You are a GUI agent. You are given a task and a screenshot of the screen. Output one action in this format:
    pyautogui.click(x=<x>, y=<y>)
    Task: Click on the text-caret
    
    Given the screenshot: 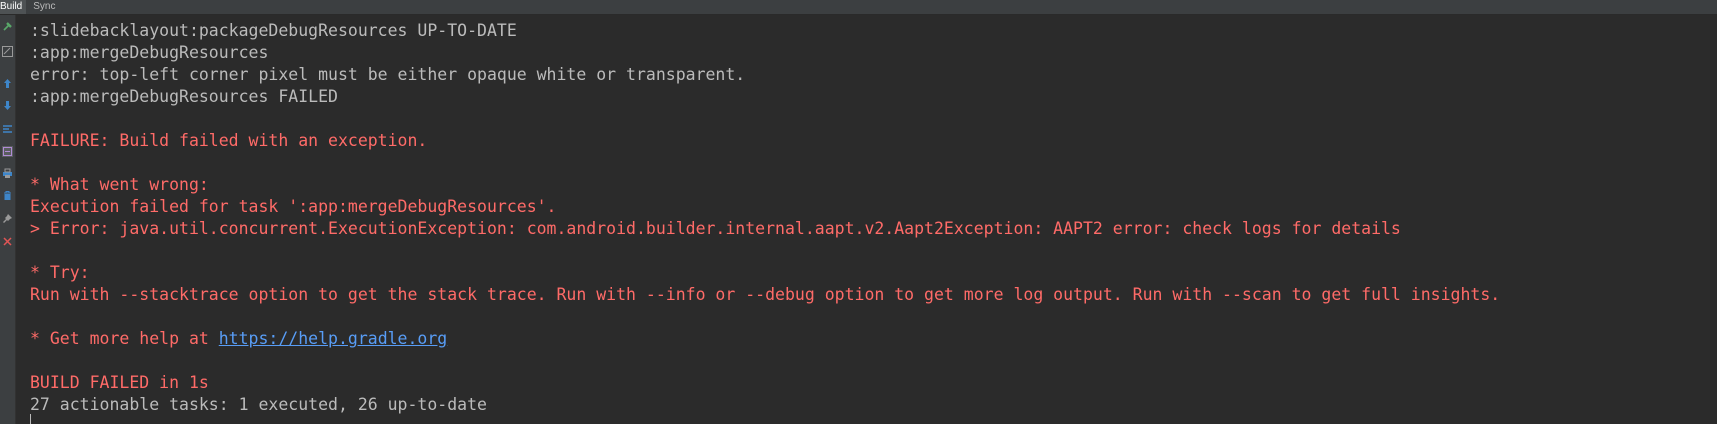 What is the action you would take?
    pyautogui.click(x=30, y=419)
    